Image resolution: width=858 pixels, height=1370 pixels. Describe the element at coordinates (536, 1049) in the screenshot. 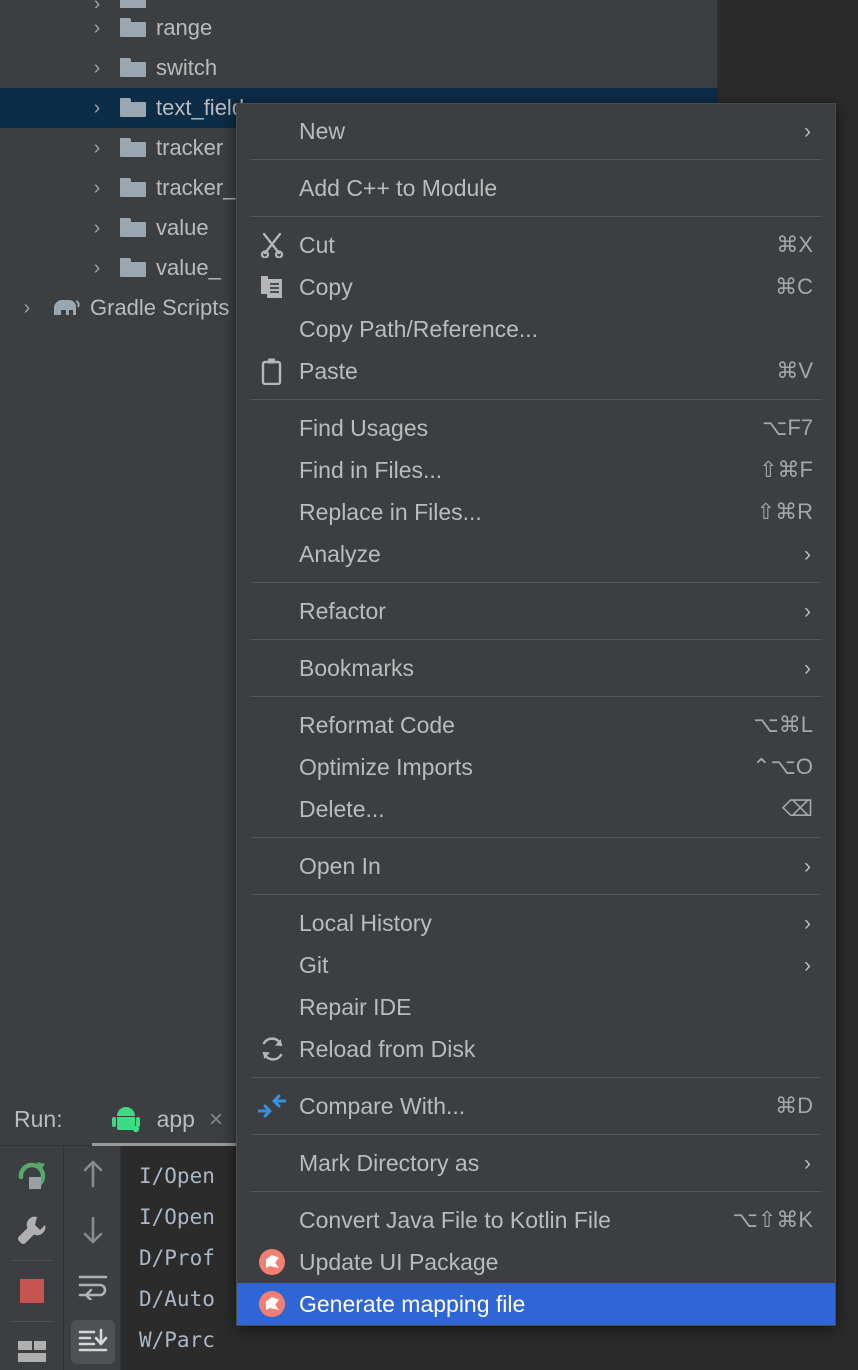

I see `menu-item-reload-from-disk: Reload from Disk` at that location.